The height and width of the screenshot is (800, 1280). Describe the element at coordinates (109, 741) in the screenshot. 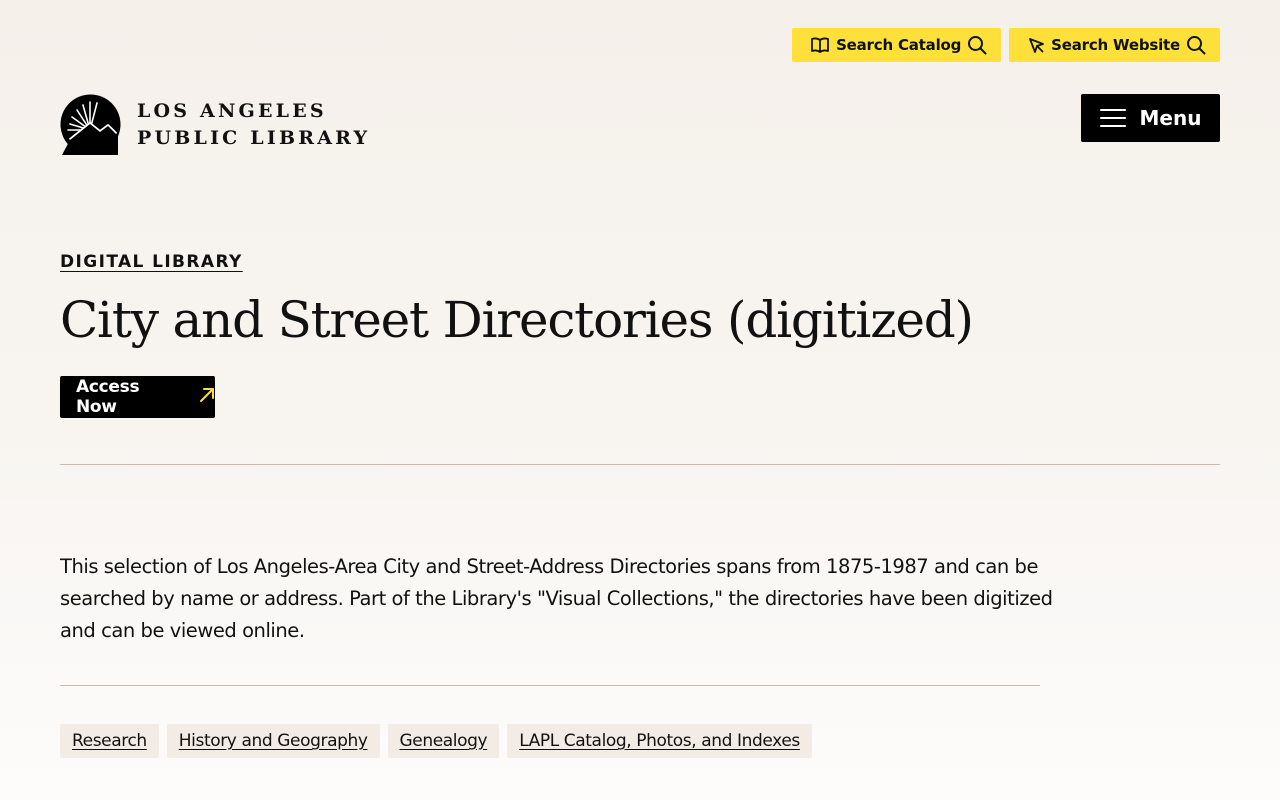

I see `tag-research: Research` at that location.